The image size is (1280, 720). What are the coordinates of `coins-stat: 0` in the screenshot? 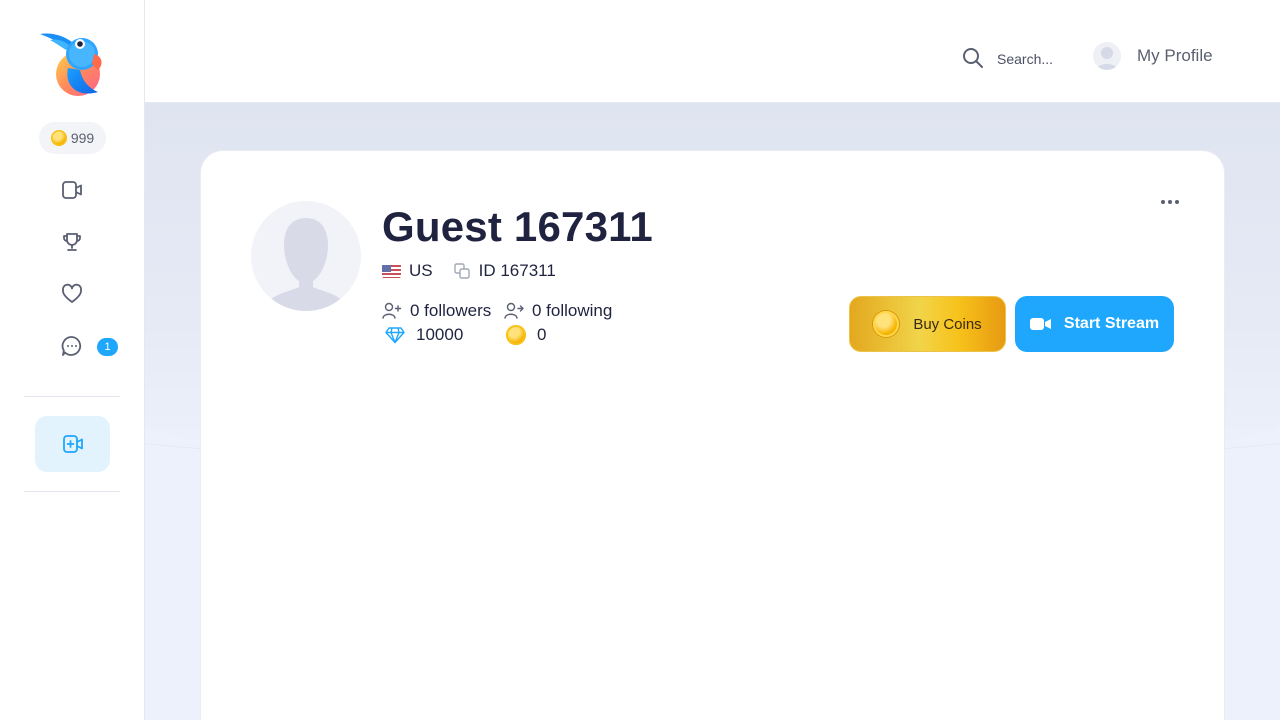 It's located at (526, 335).